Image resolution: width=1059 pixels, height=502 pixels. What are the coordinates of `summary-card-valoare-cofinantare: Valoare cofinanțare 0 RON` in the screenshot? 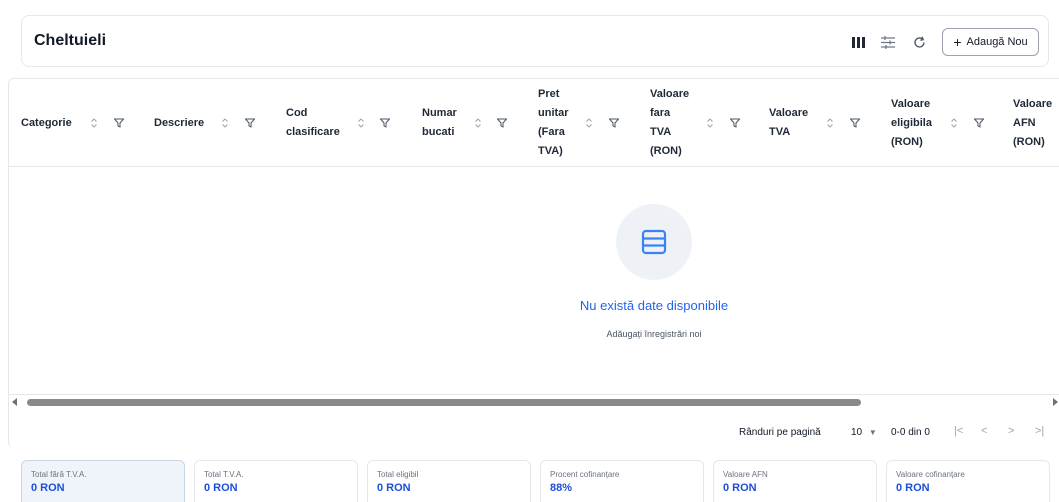 It's located at (968, 481).